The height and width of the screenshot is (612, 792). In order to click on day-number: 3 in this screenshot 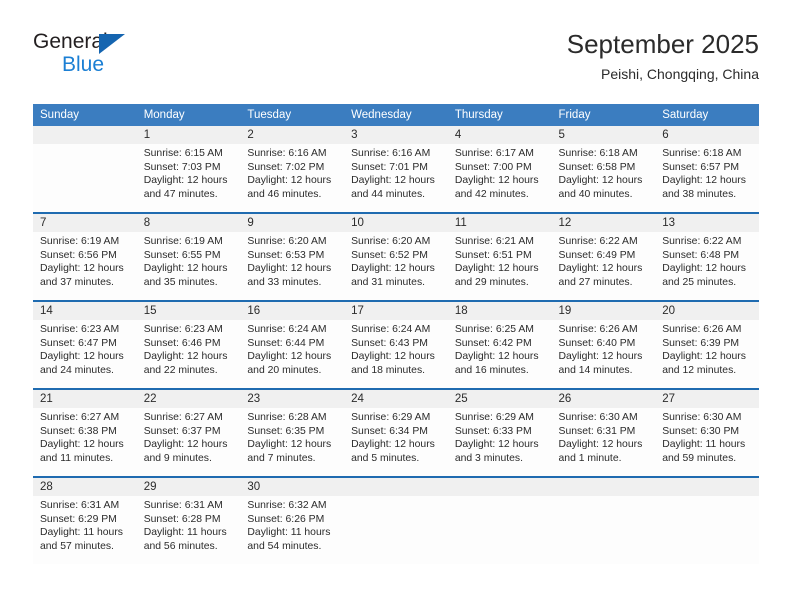, I will do `click(354, 135)`.